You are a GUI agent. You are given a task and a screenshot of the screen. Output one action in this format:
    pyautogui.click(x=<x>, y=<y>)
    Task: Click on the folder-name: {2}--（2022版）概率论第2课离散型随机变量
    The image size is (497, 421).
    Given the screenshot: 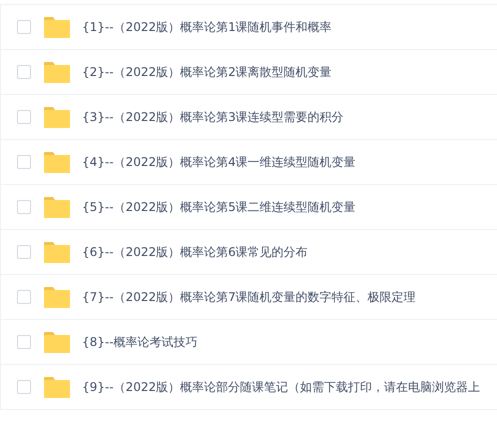 What is the action you would take?
    pyautogui.click(x=207, y=72)
    